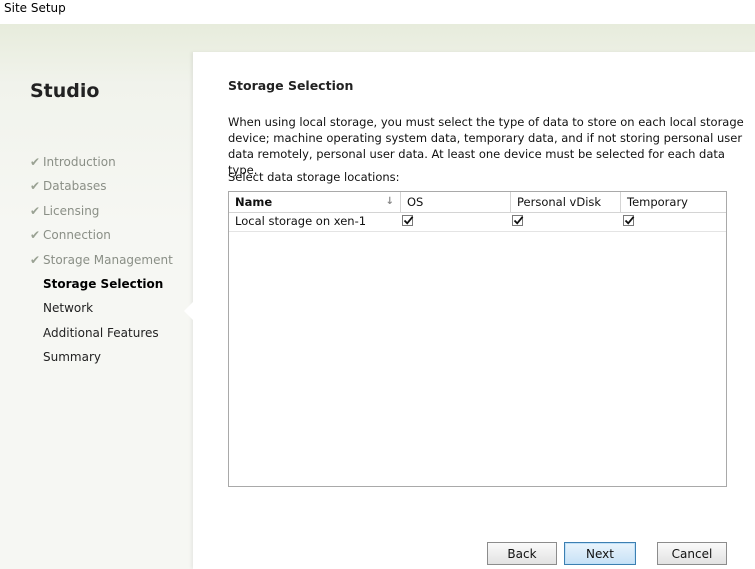 This screenshot has height=569, width=755. What do you see at coordinates (600, 553) in the screenshot?
I see `next-button: Next` at bounding box center [600, 553].